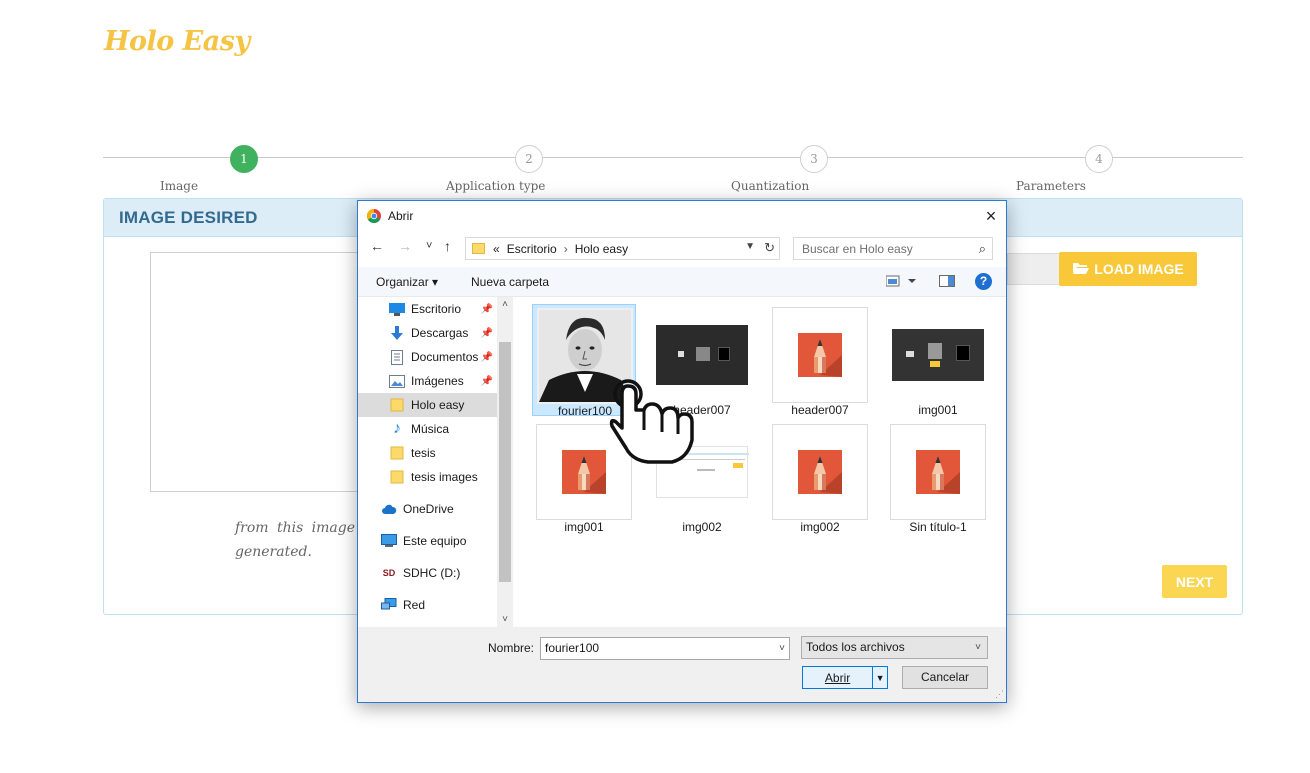 Image resolution: width=1310 pixels, height=773 pixels. Describe the element at coordinates (401, 216) in the screenshot. I see `dialog-title: Abrir` at that location.